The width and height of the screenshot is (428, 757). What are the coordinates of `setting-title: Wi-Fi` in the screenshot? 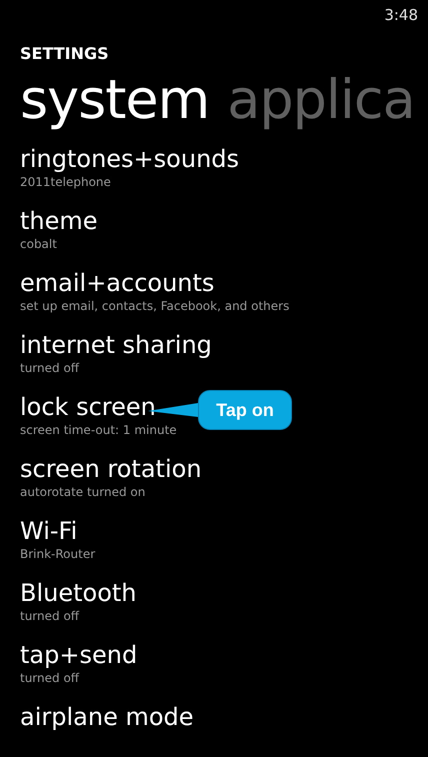 It's located at (49, 531).